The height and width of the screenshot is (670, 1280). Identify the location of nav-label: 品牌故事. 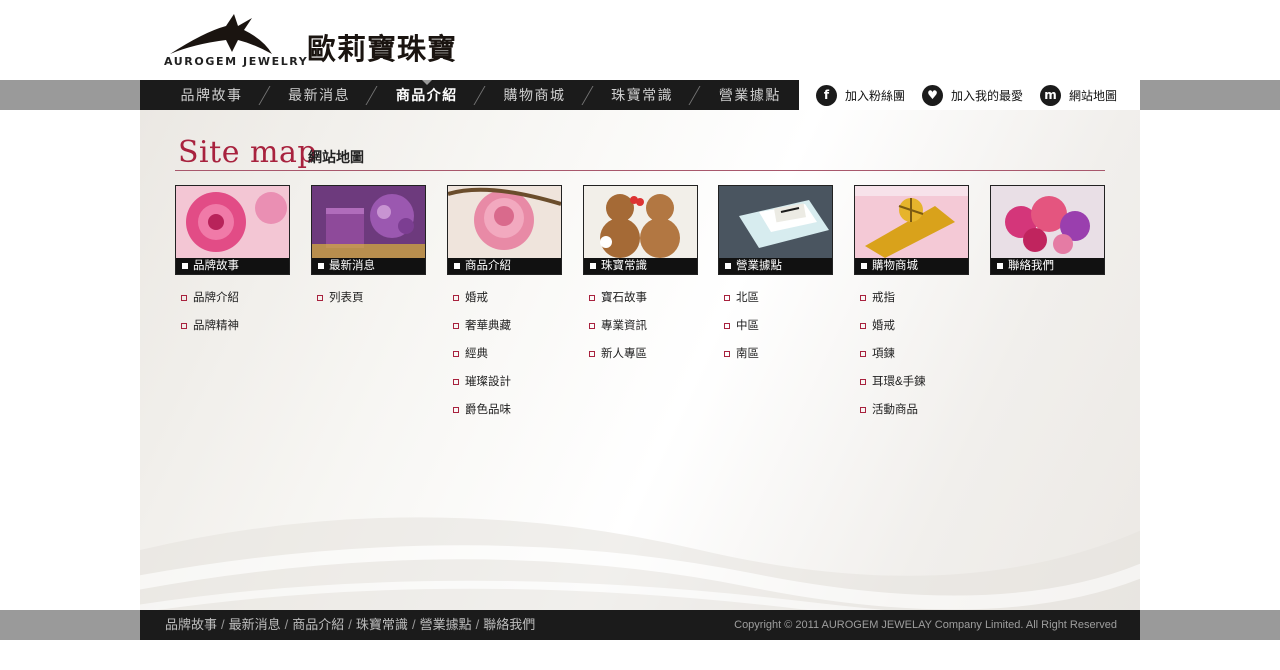
(211, 95).